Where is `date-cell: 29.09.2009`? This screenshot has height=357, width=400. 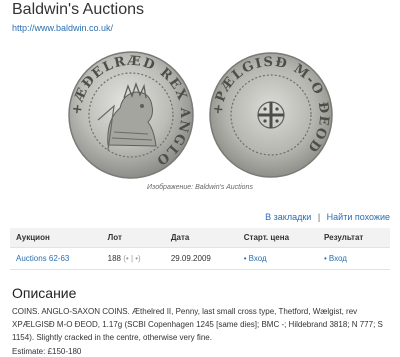
date-cell: 29.09.2009 is located at coordinates (201, 258).